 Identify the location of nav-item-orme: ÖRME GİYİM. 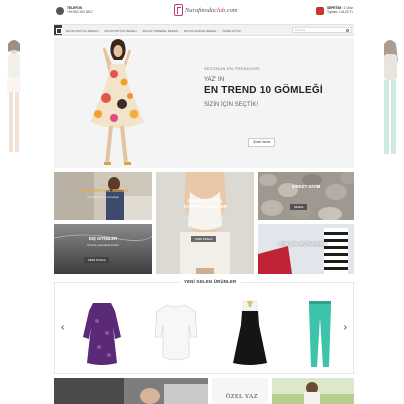
(231, 31).